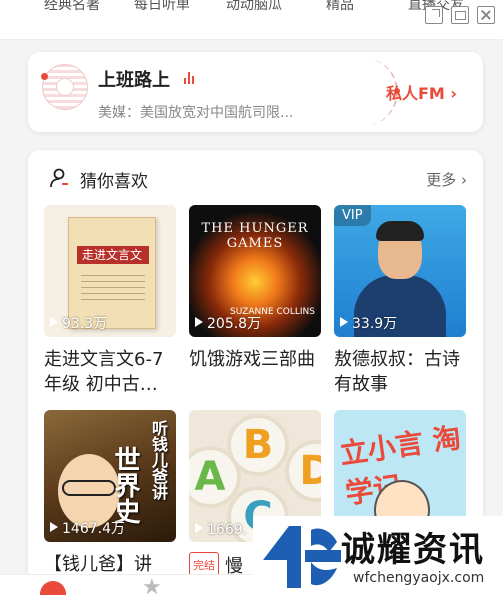  What do you see at coordinates (302, 557) in the screenshot?
I see `watermark-logo-icon` at bounding box center [302, 557].